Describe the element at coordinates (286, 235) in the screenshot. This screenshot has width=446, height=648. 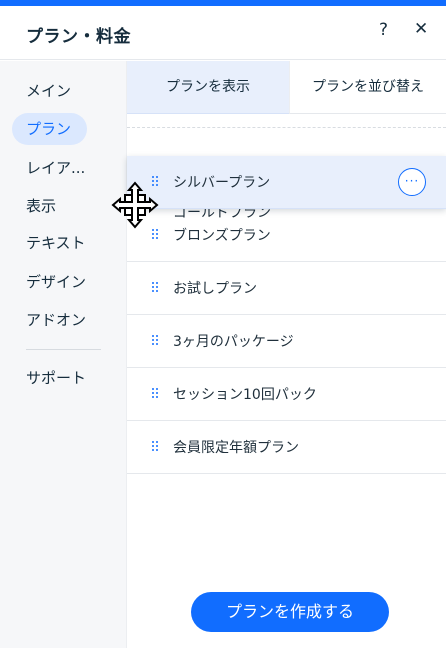
I see `plan-row-bronze: ブロンズプラン` at that location.